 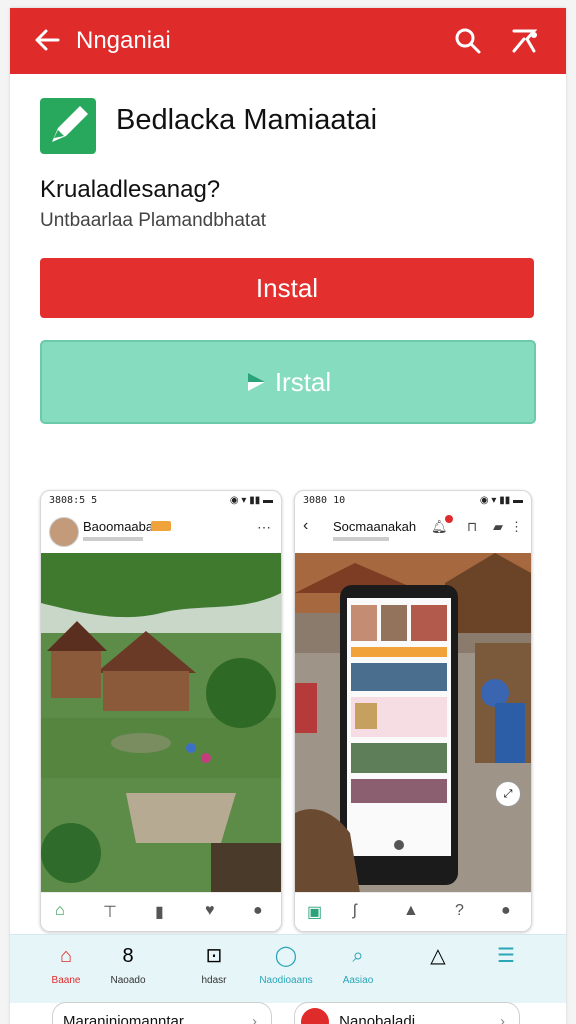 What do you see at coordinates (123, 40) in the screenshot?
I see `app-bar-title: Nnganiai` at bounding box center [123, 40].